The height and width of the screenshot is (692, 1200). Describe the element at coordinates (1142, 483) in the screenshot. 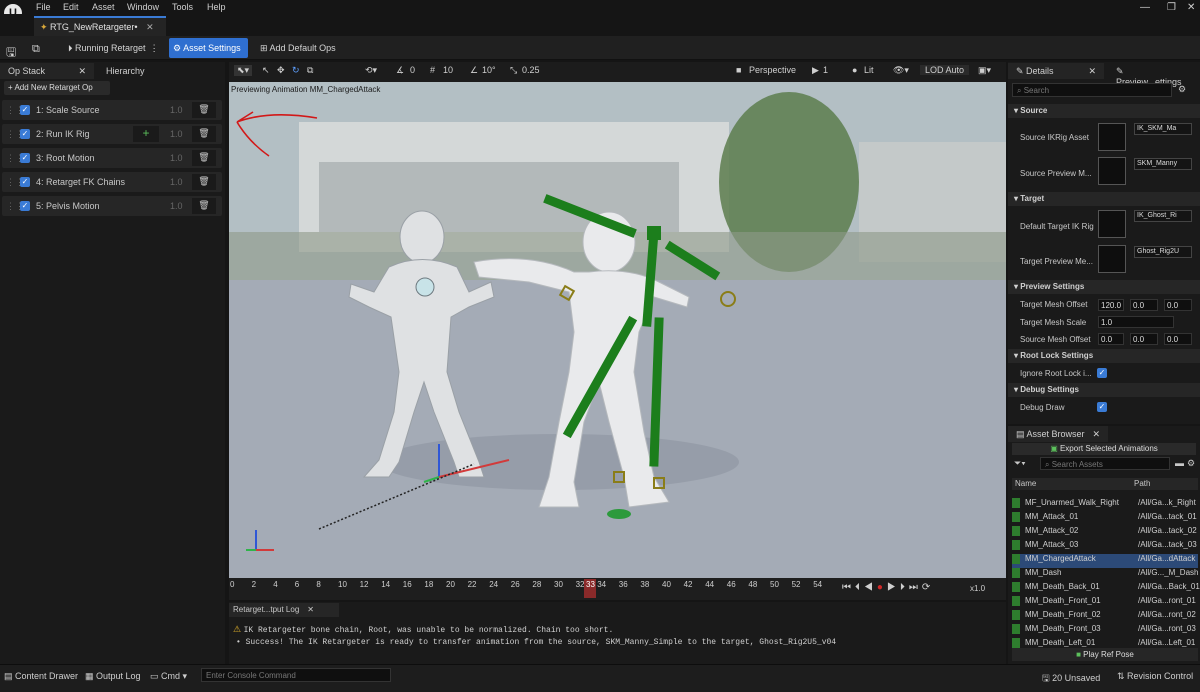

I see `column-path: Path` at that location.